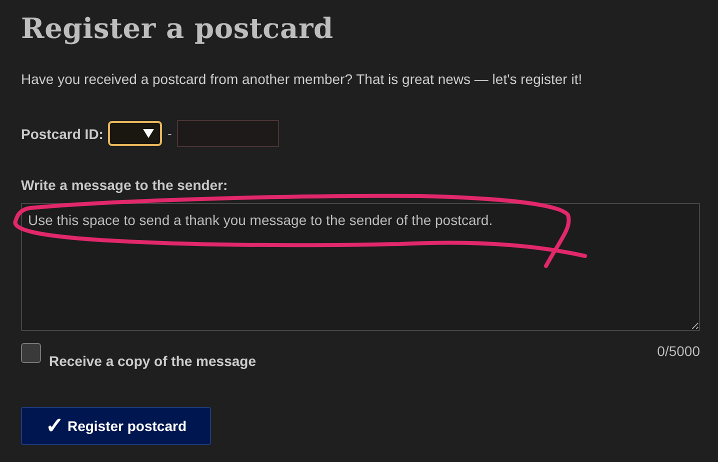  Describe the element at coordinates (31, 353) in the screenshot. I see `copy-checkbox` at that location.